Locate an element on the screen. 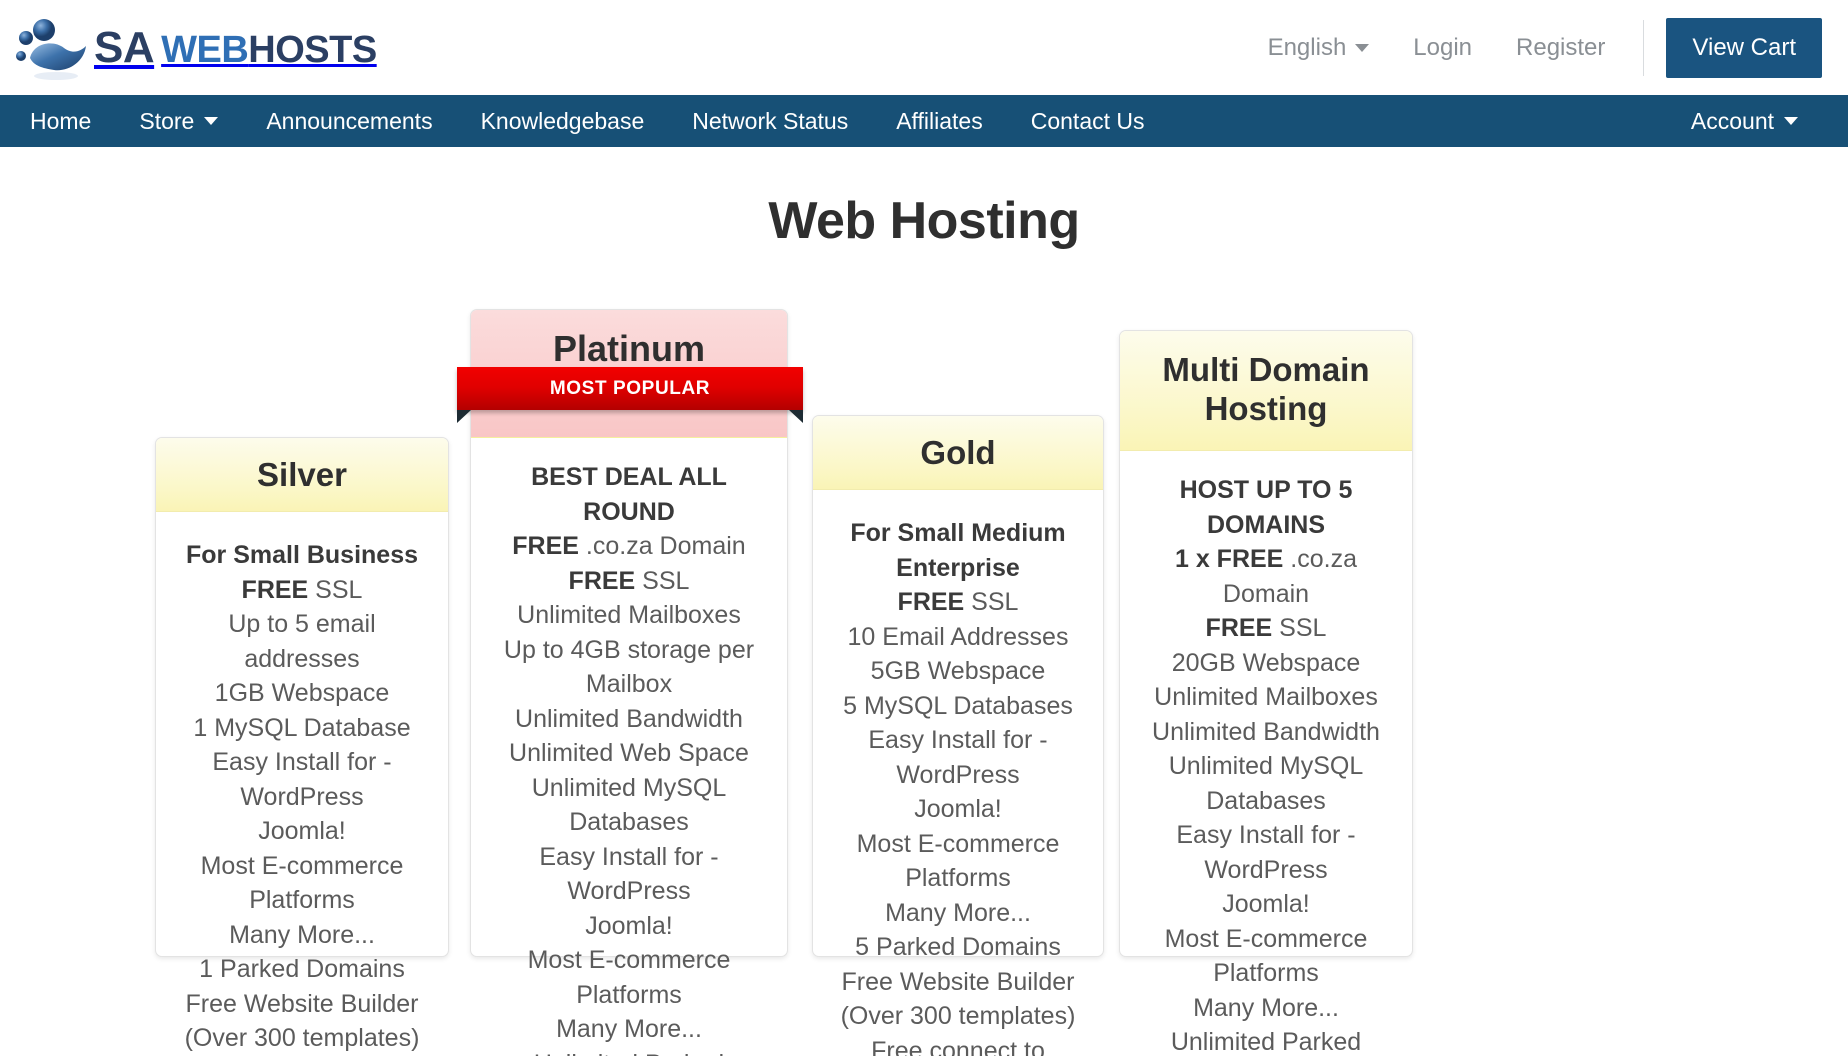  plan-feature-emphasis: 1 x FREE is located at coordinates (1229, 559).